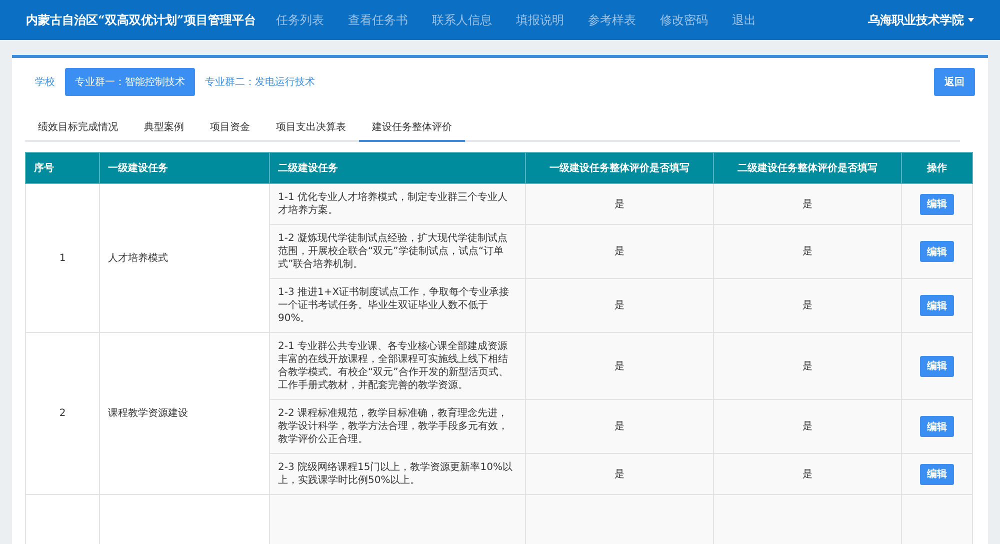  What do you see at coordinates (921, 20) in the screenshot?
I see `user-menu: 乌海职业技术学院` at bounding box center [921, 20].